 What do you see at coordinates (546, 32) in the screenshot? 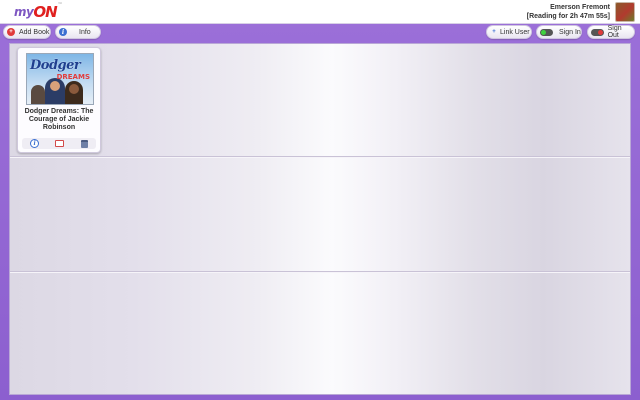
I see `toggle-on-icon` at bounding box center [546, 32].